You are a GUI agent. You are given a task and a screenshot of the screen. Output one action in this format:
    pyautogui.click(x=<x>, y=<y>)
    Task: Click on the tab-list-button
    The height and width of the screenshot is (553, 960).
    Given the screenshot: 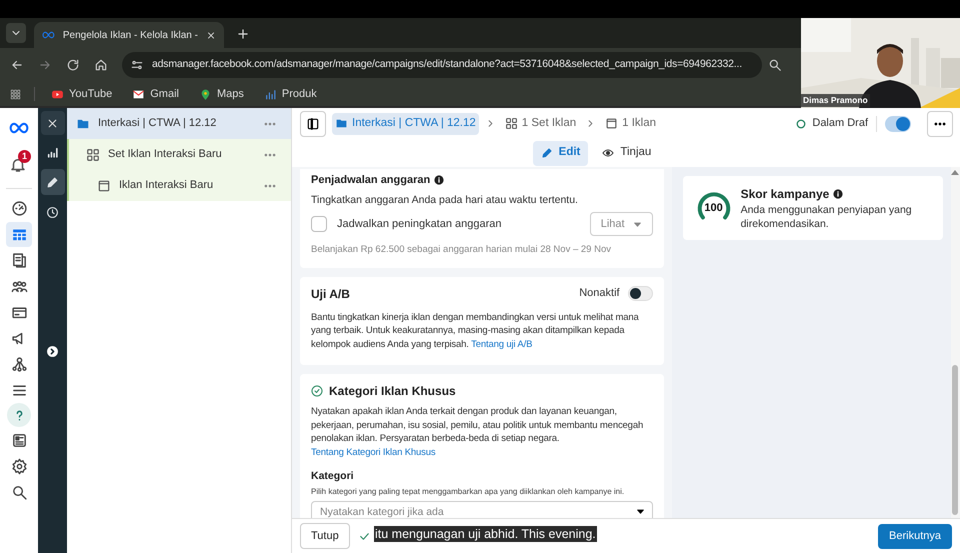 What is the action you would take?
    pyautogui.click(x=16, y=33)
    